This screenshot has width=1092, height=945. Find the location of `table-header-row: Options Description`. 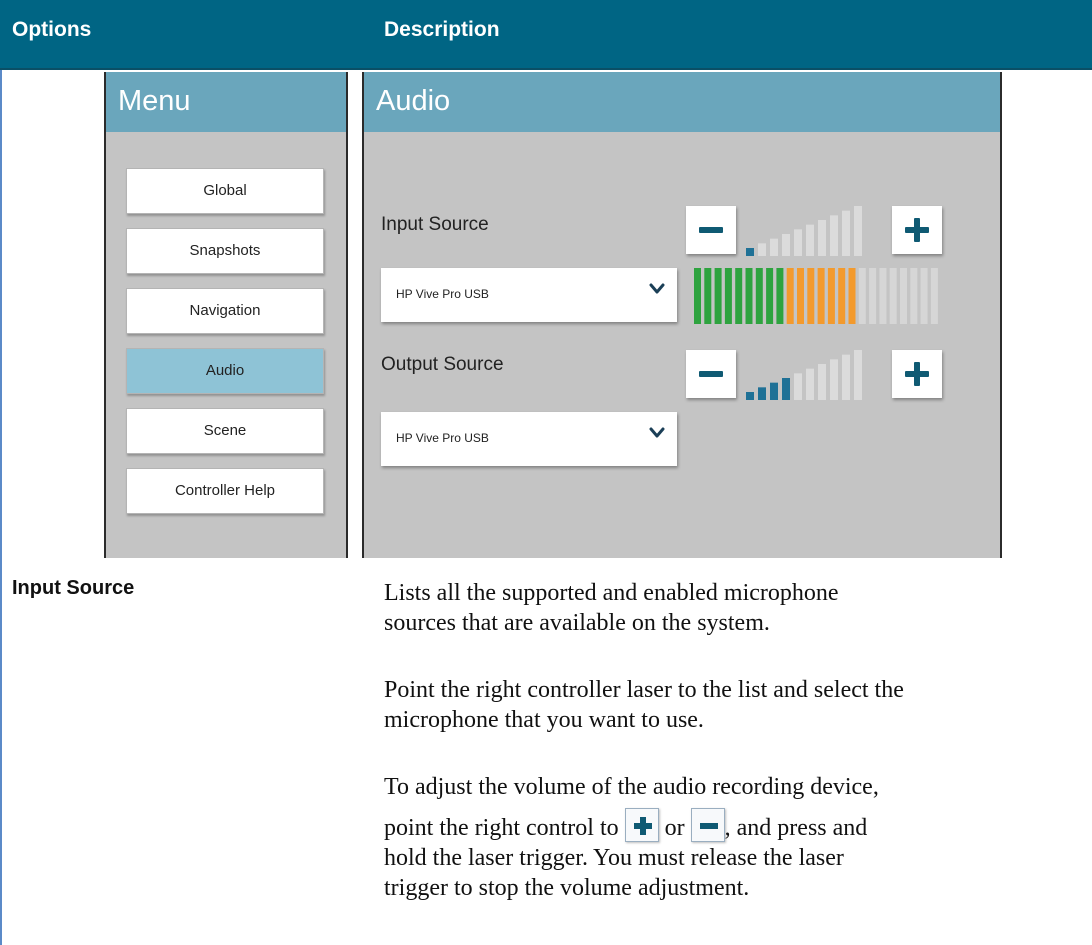

table-header-row: Options Description is located at coordinates (546, 35).